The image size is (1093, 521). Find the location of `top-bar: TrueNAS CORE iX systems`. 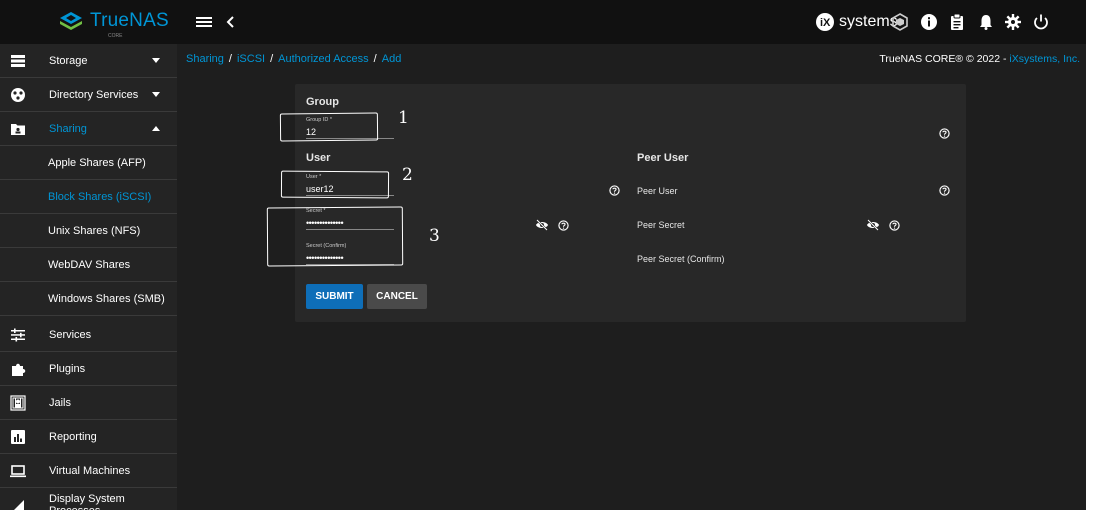

top-bar: TrueNAS CORE iX systems is located at coordinates (543, 22).